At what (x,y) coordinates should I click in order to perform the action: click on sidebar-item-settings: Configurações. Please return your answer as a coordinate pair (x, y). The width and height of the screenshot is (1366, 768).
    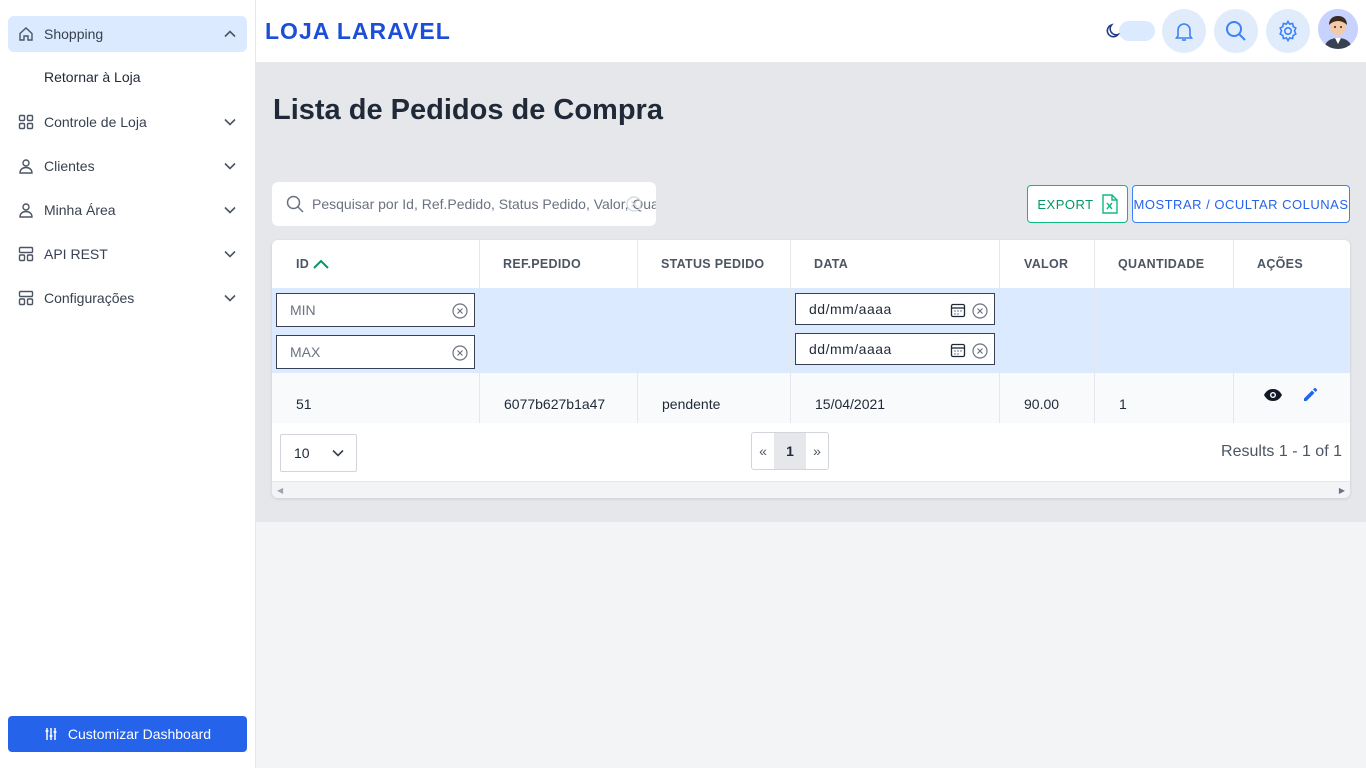
    Looking at the image, I should click on (127, 298).